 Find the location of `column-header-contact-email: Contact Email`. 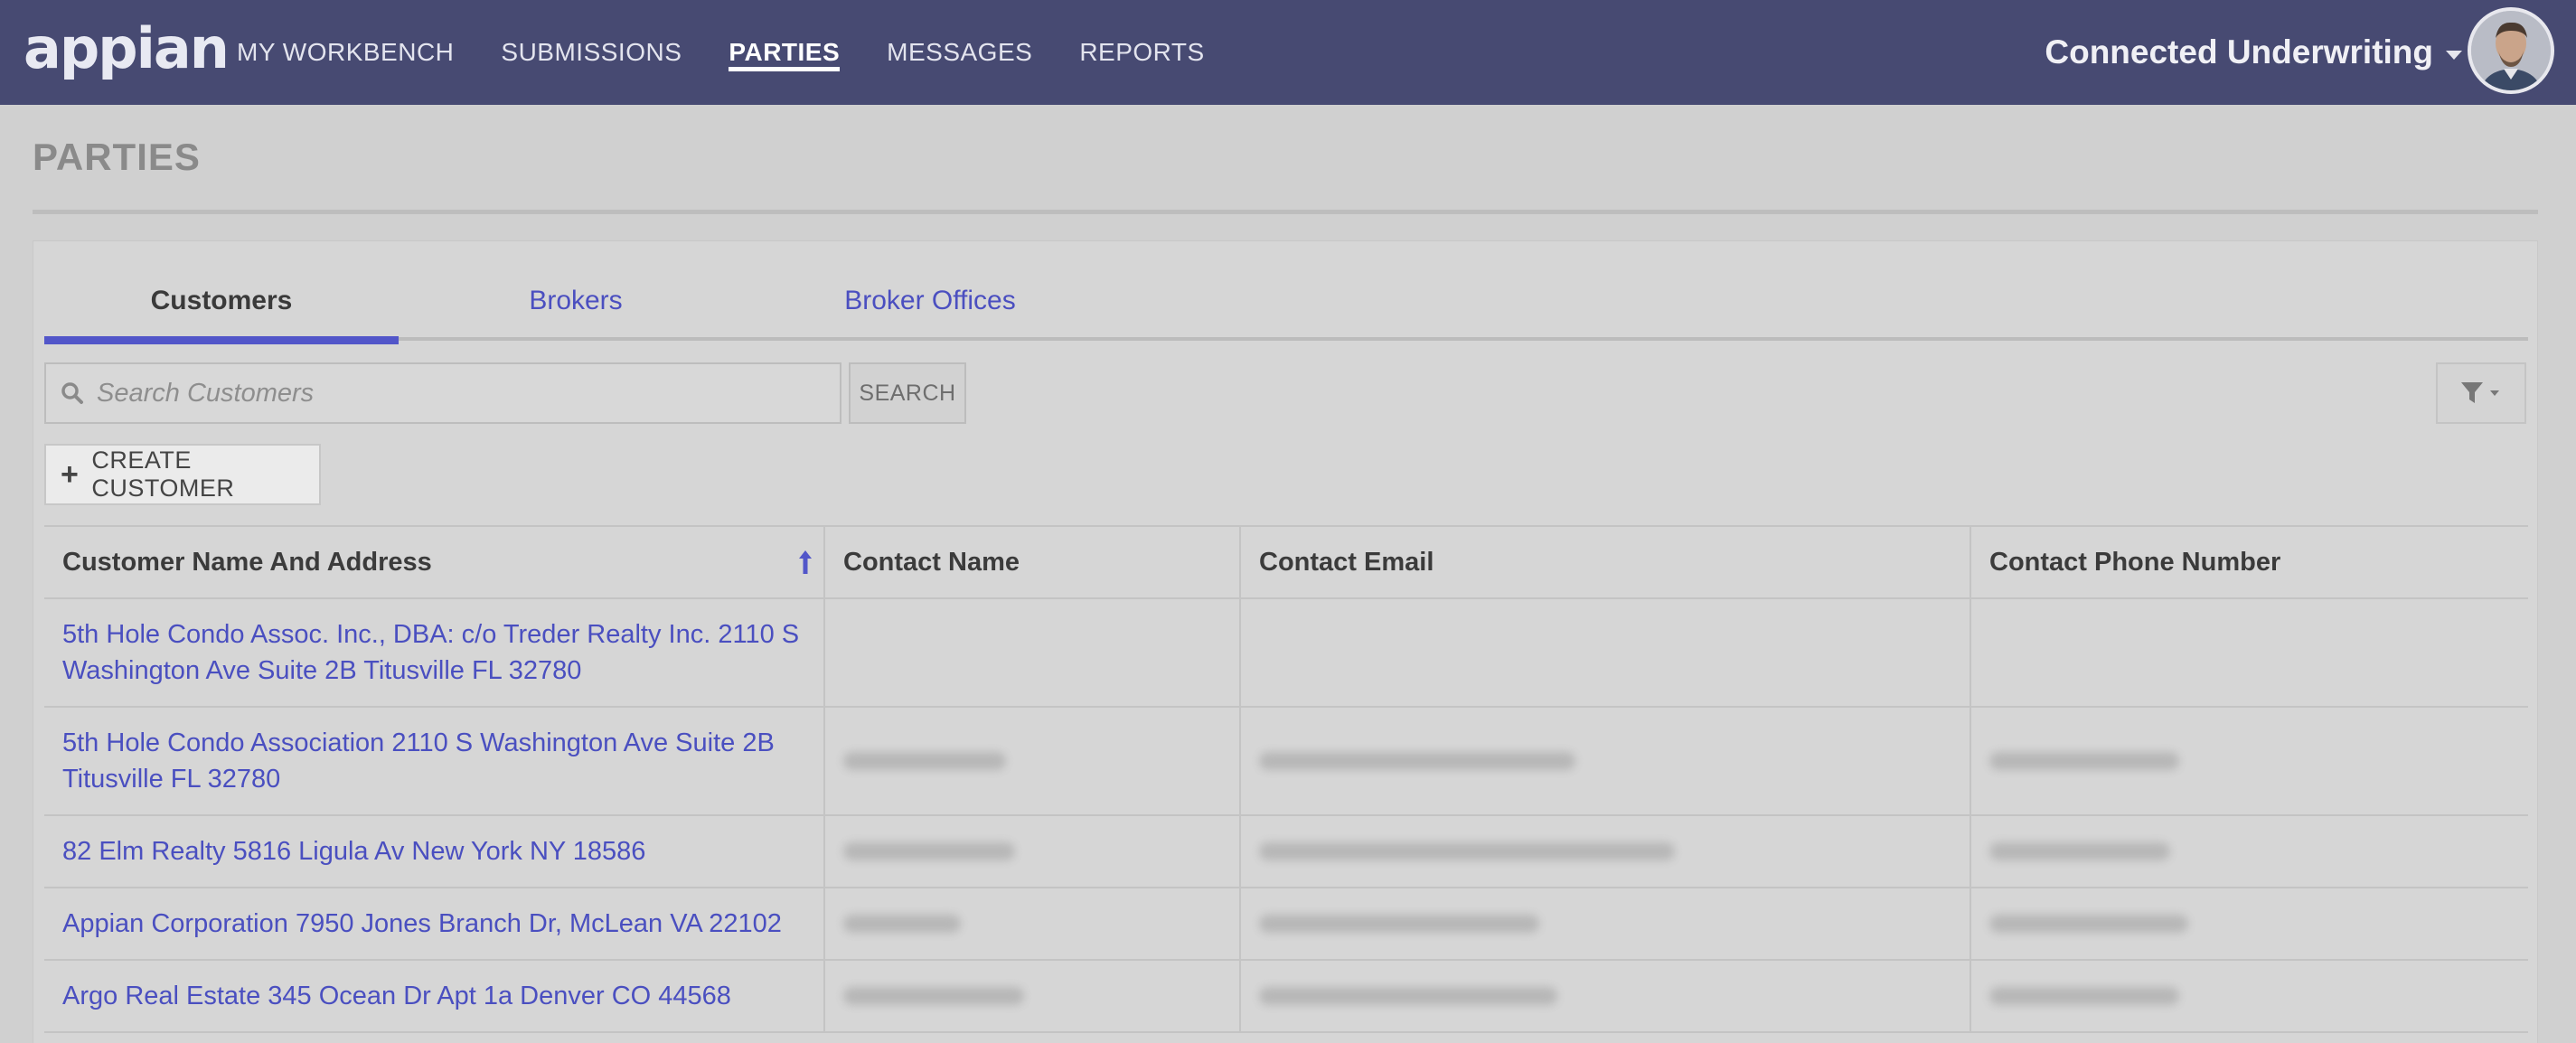

column-header-contact-email: Contact Email is located at coordinates (1606, 562).